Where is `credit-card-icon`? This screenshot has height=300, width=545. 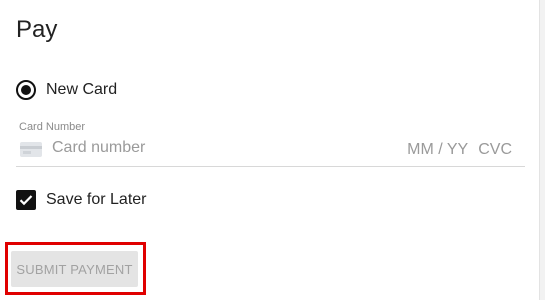 credit-card-icon is located at coordinates (31, 149).